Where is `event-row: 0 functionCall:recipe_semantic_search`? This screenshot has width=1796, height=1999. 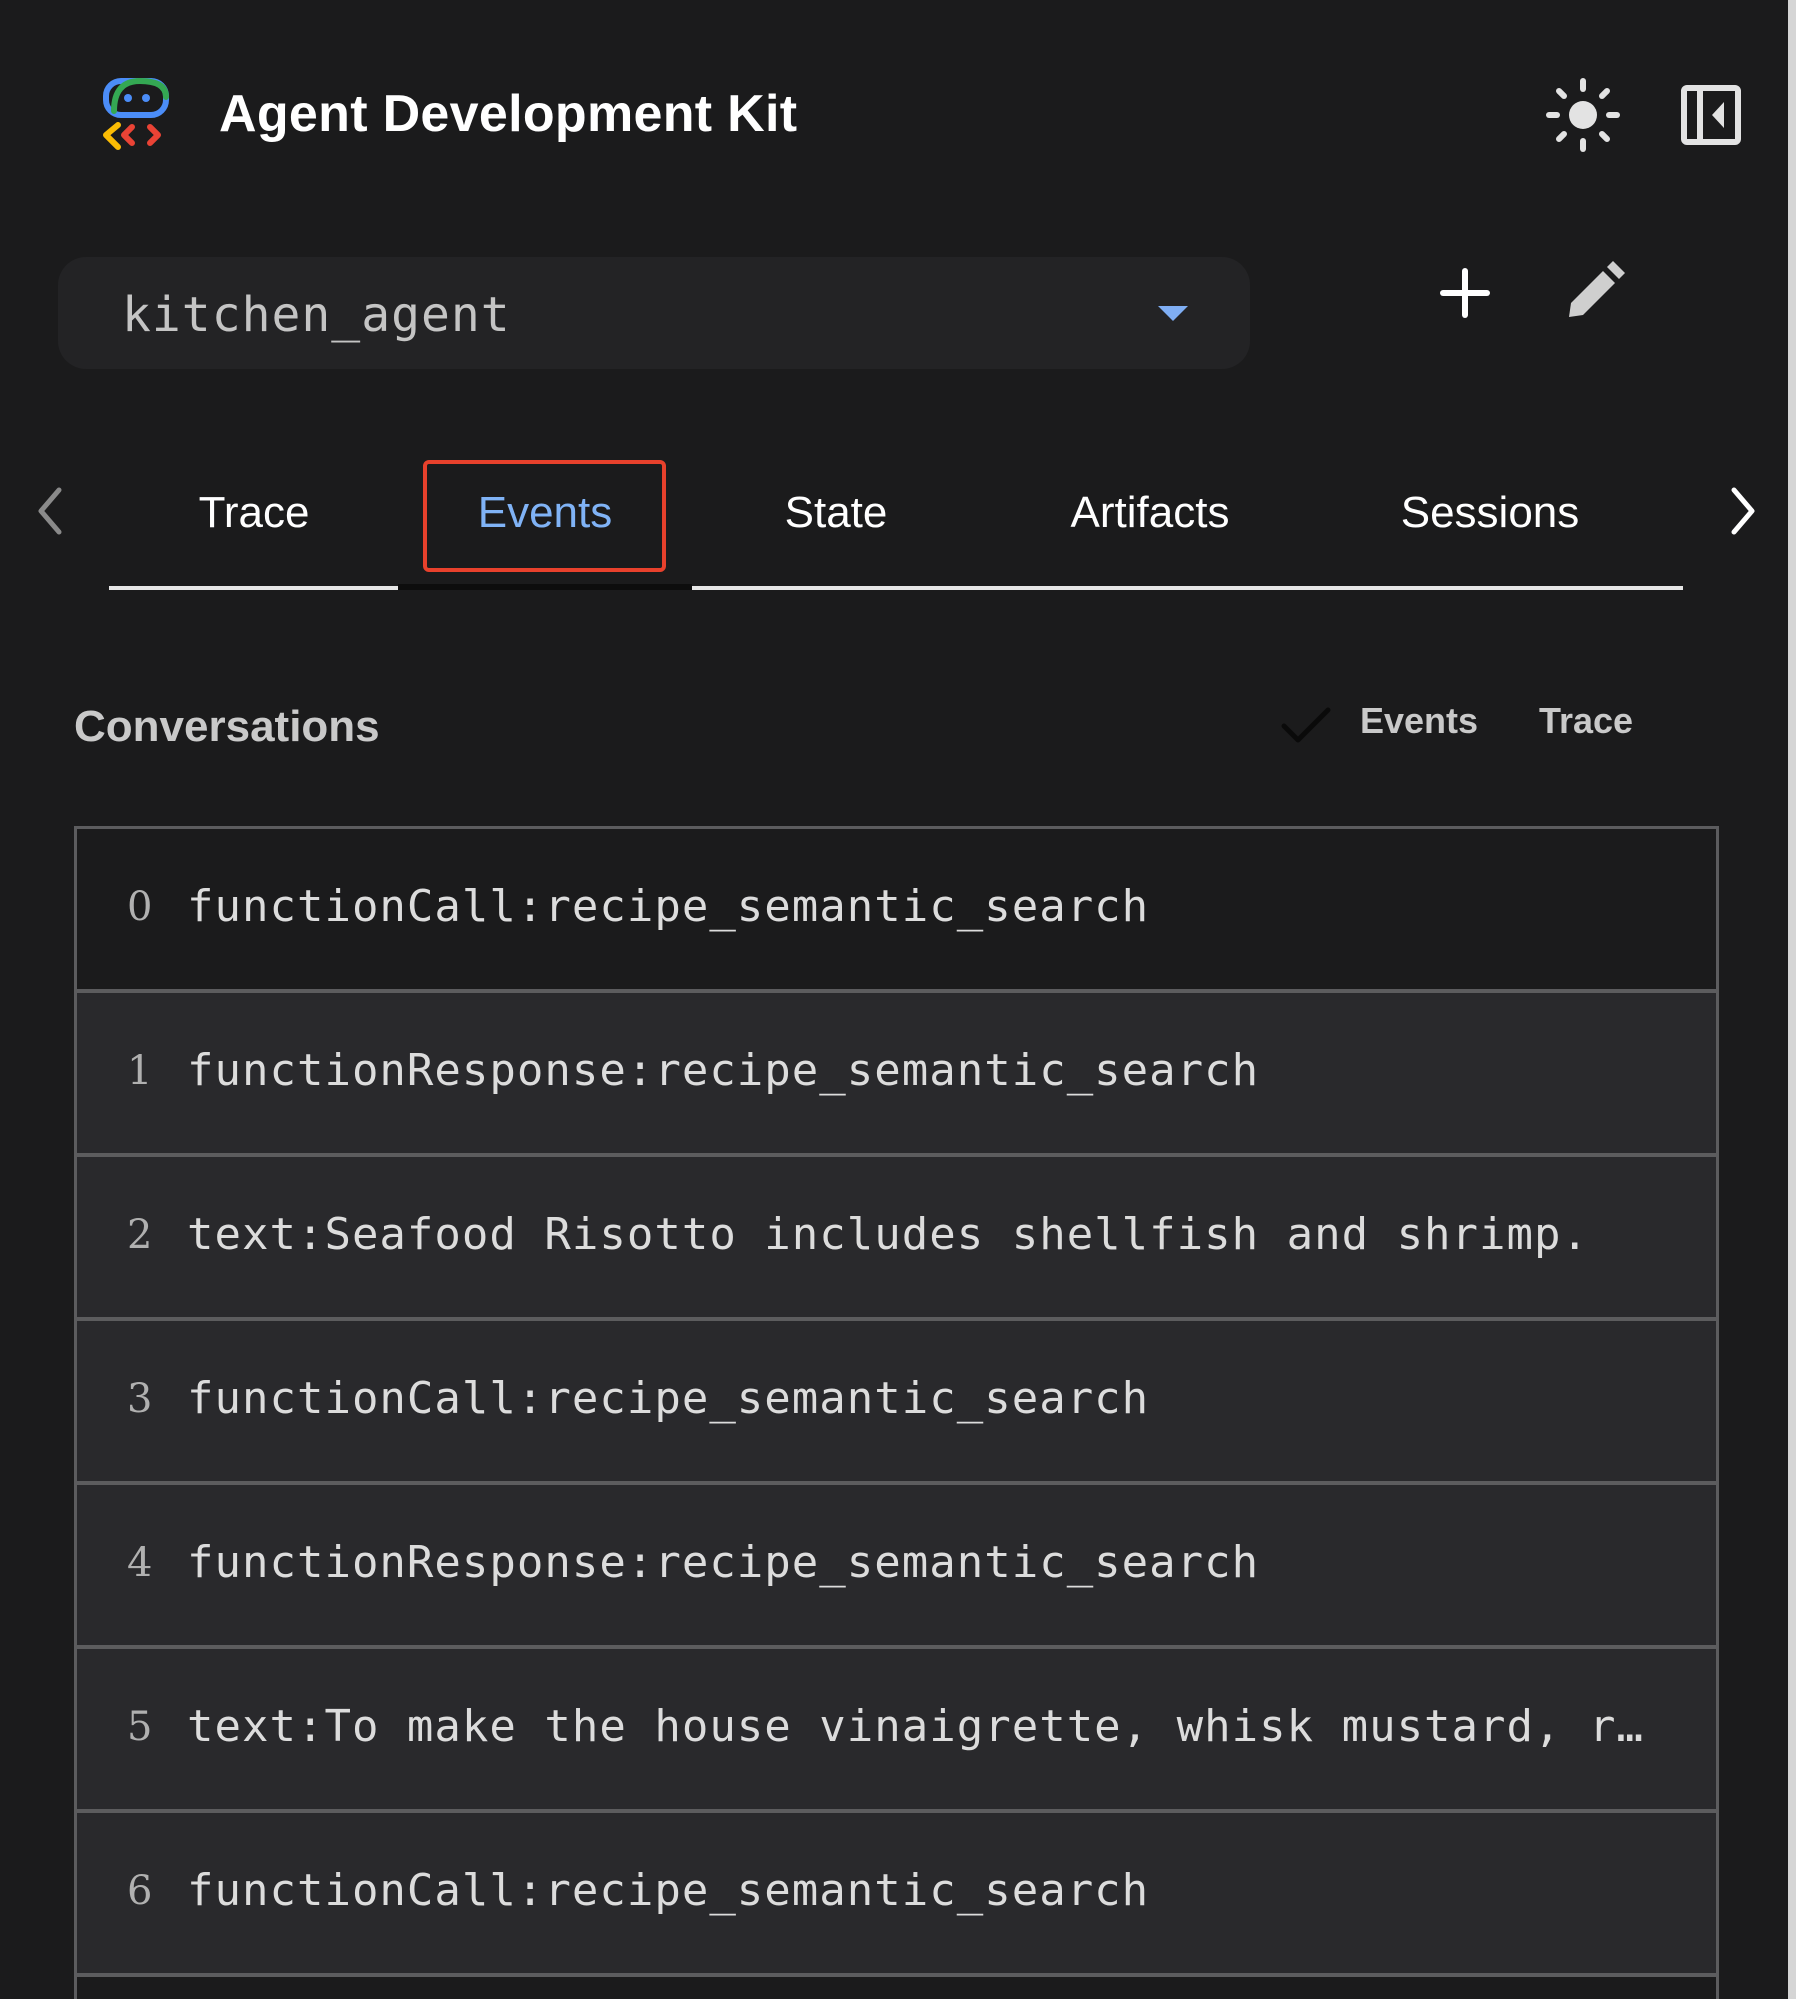 event-row: 0 functionCall:recipe_semantic_search is located at coordinates (896, 911).